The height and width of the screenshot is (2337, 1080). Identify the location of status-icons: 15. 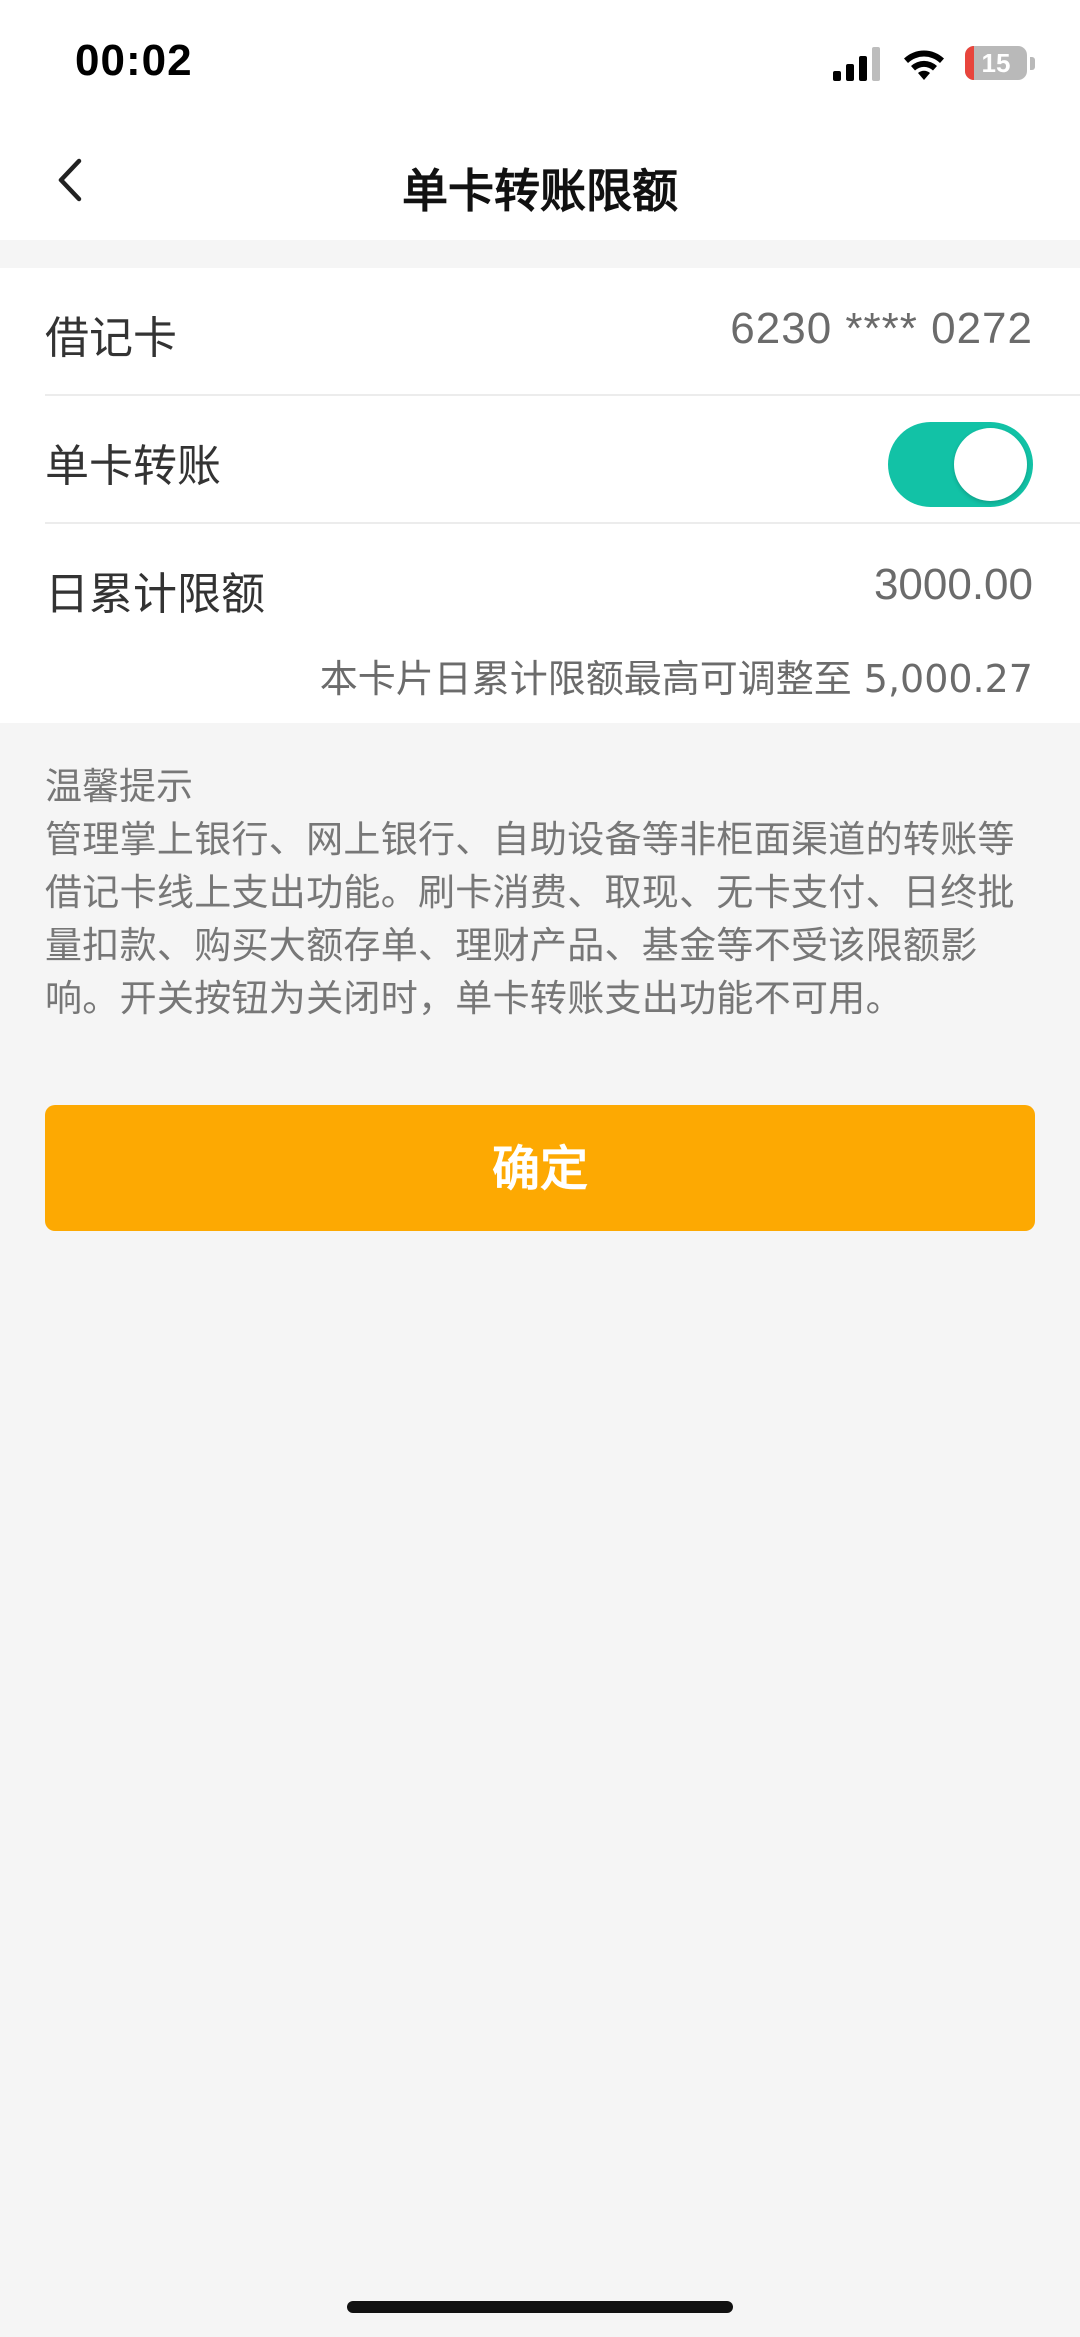
(934, 64).